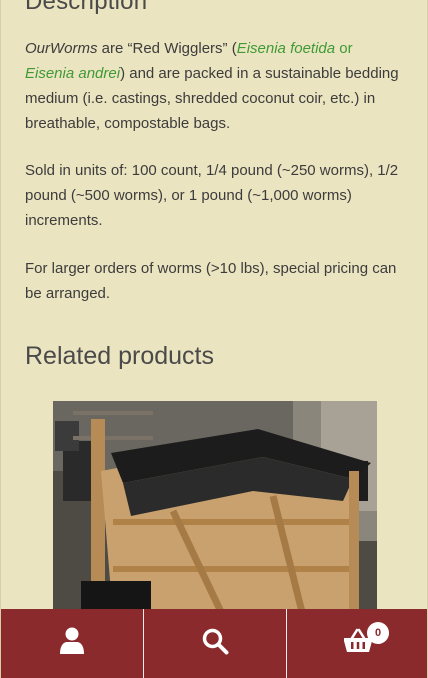 This screenshot has height=678, width=428. What do you see at coordinates (72, 73) in the screenshot?
I see `species-link-andrei: Eisenia andrei` at bounding box center [72, 73].